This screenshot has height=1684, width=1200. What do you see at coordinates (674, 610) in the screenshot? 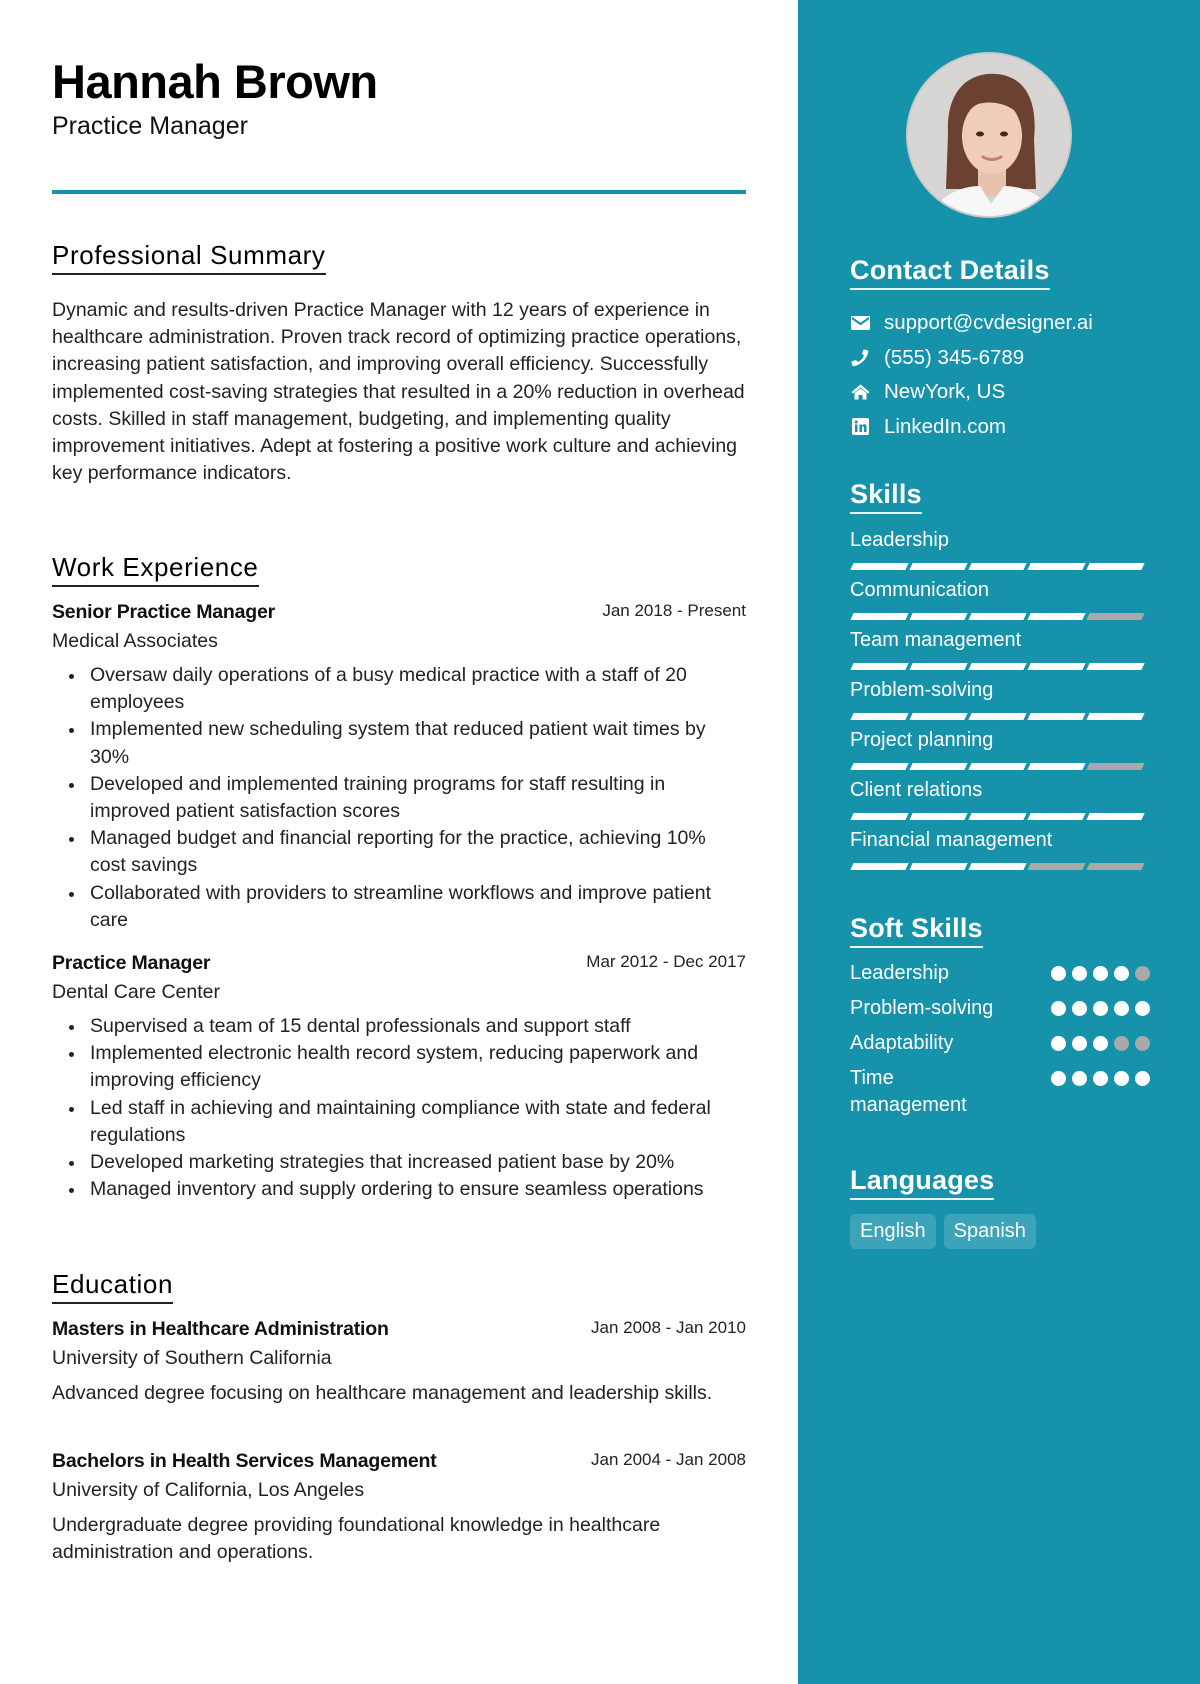
I see `job-dates: Jan 2018 - Present` at bounding box center [674, 610].